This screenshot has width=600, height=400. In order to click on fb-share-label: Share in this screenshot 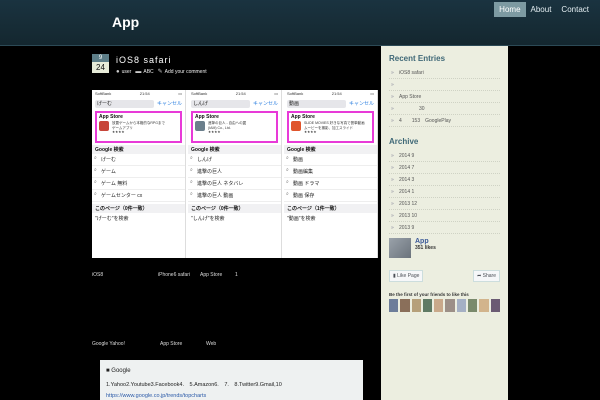, I will do `click(489, 276)`.